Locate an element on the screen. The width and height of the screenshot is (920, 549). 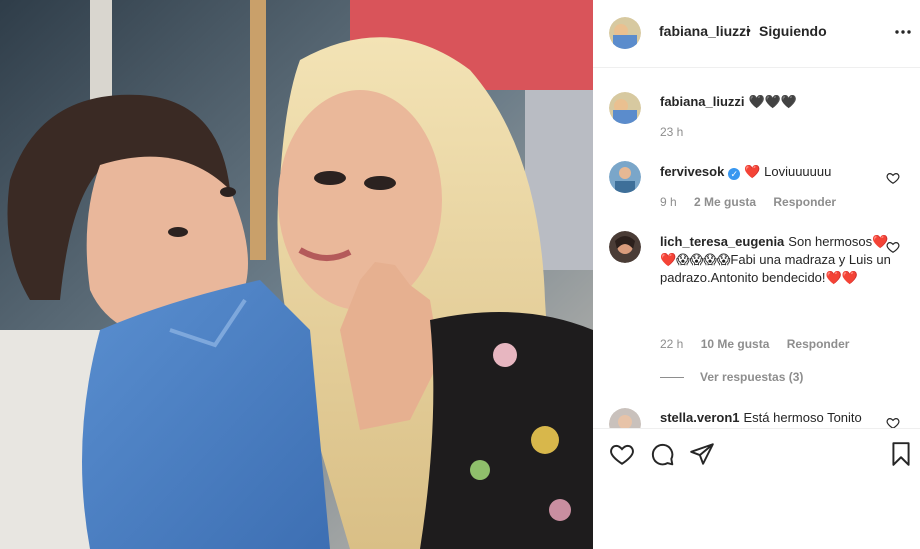
share-paper-plane-icon is located at coordinates (702, 454).